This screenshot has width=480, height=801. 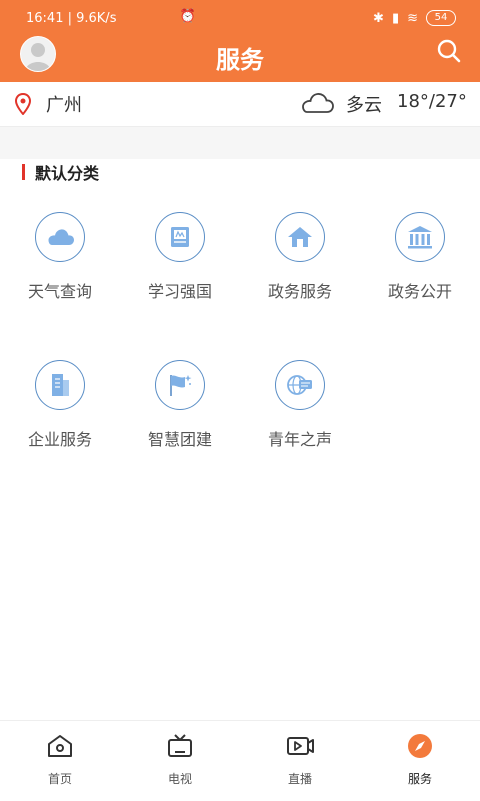 I want to click on service-government-services: 政务服务, so click(x=300, y=257).